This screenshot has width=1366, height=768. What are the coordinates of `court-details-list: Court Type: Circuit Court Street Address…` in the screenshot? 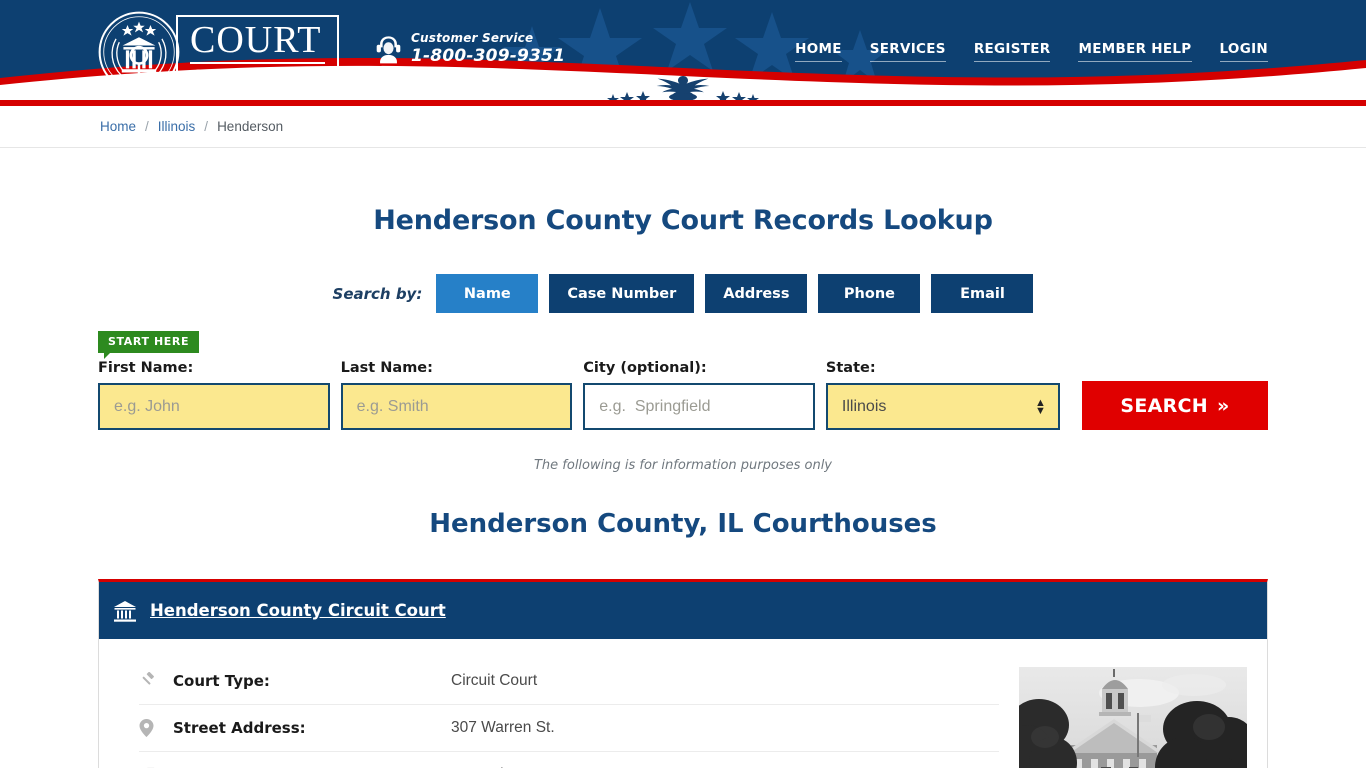 It's located at (549, 712).